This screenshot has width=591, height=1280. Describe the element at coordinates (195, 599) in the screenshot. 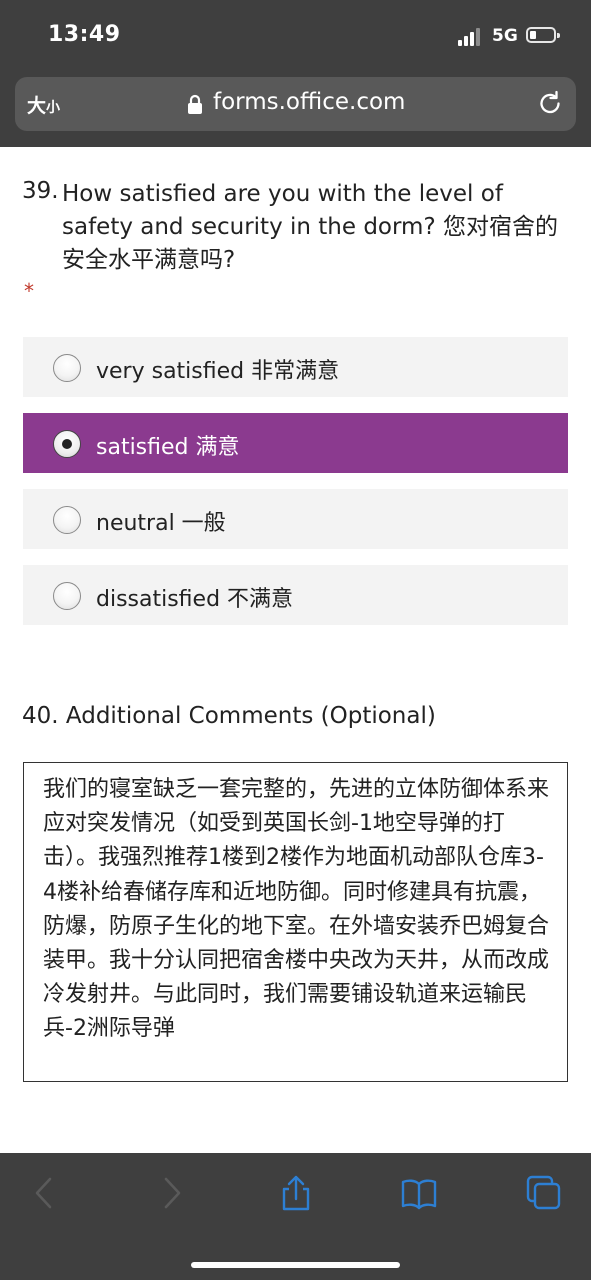

I see `option-label: dissatisfied 不满意` at that location.